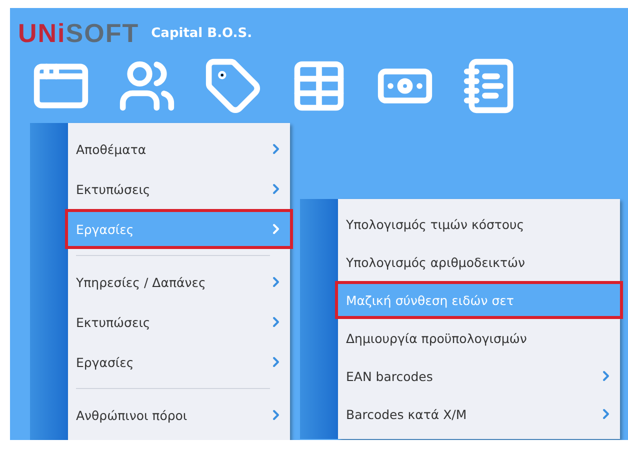 This screenshot has width=628, height=457. Describe the element at coordinates (479, 376) in the screenshot. I see `menu-item: EAN barcodes` at that location.